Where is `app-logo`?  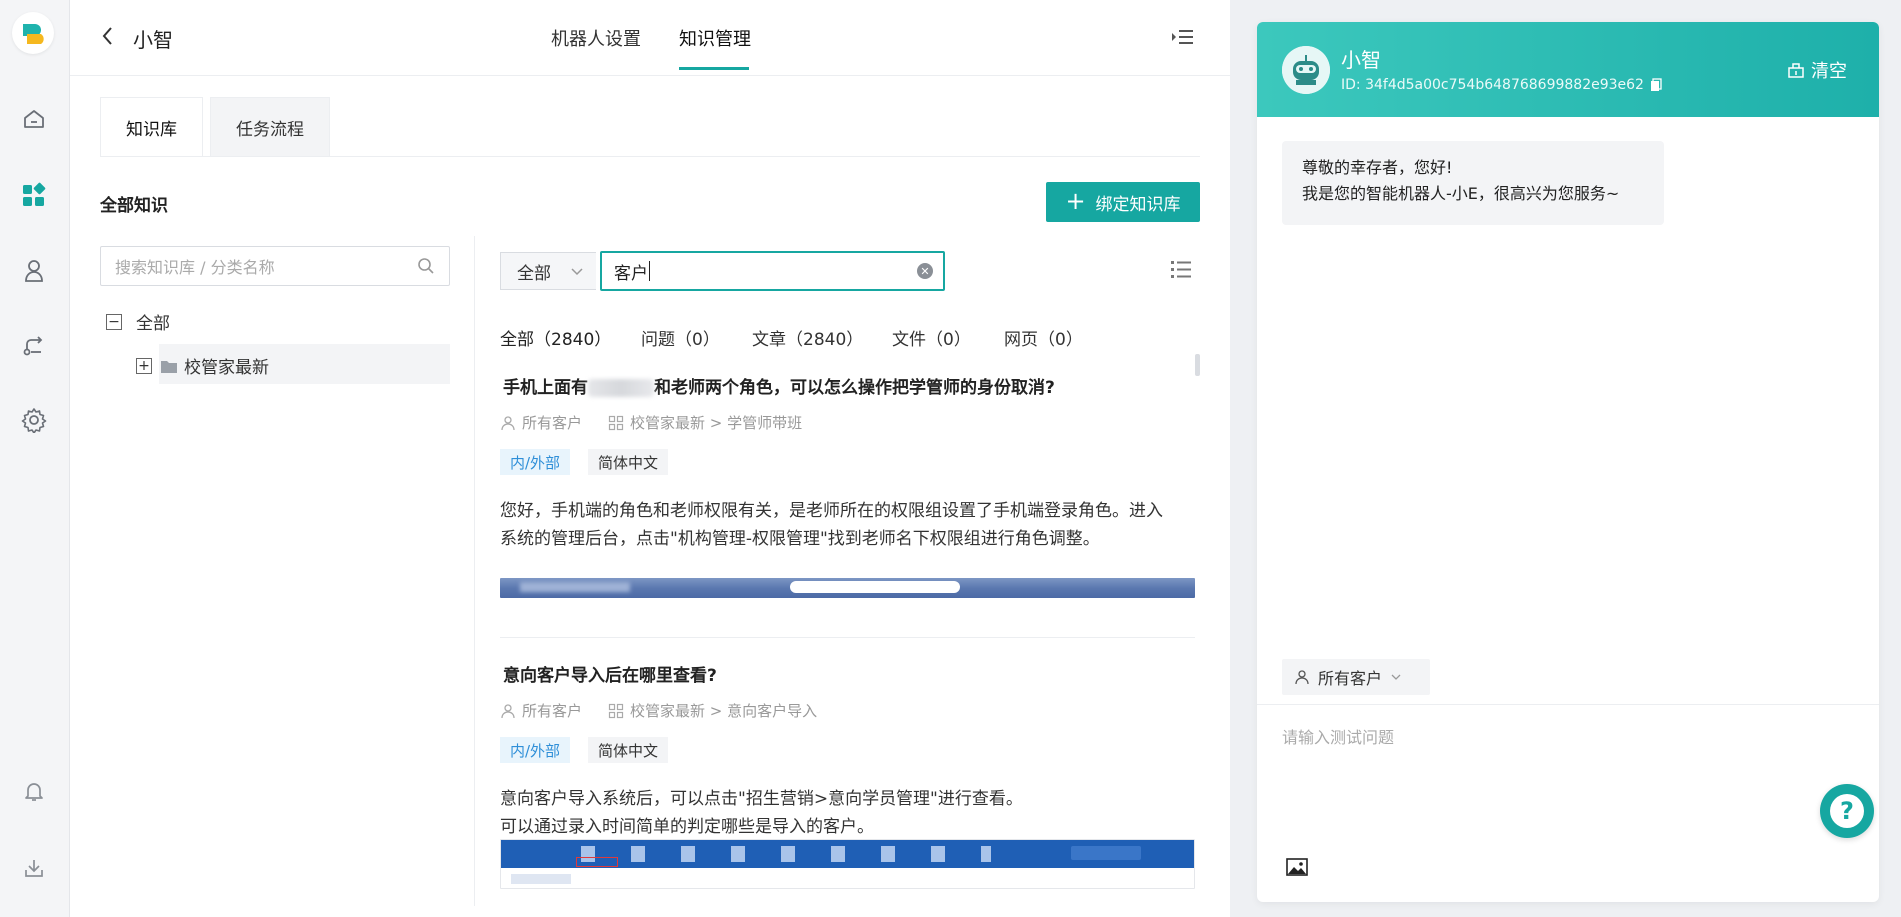 app-logo is located at coordinates (33, 33).